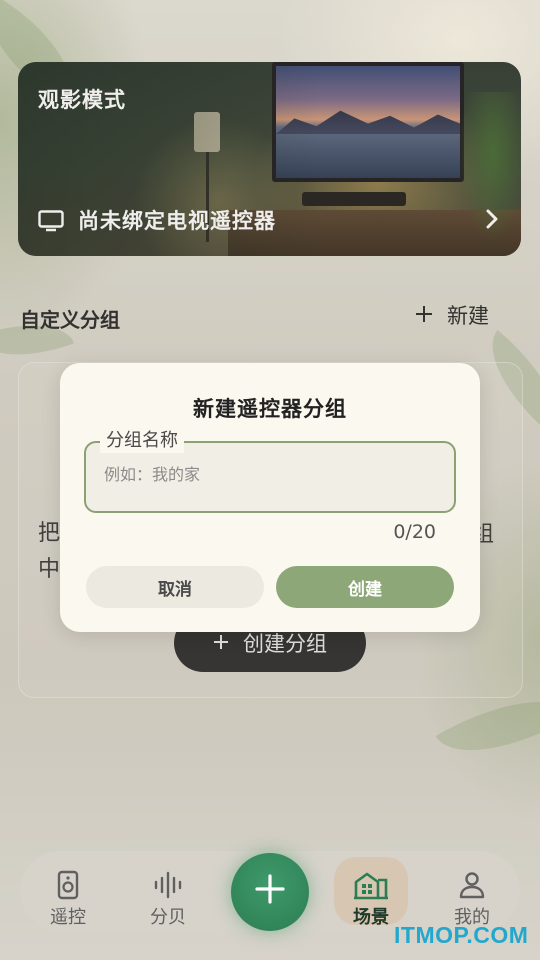 This screenshot has width=540, height=960. I want to click on group-name-label: 分组名称, so click(142, 441).